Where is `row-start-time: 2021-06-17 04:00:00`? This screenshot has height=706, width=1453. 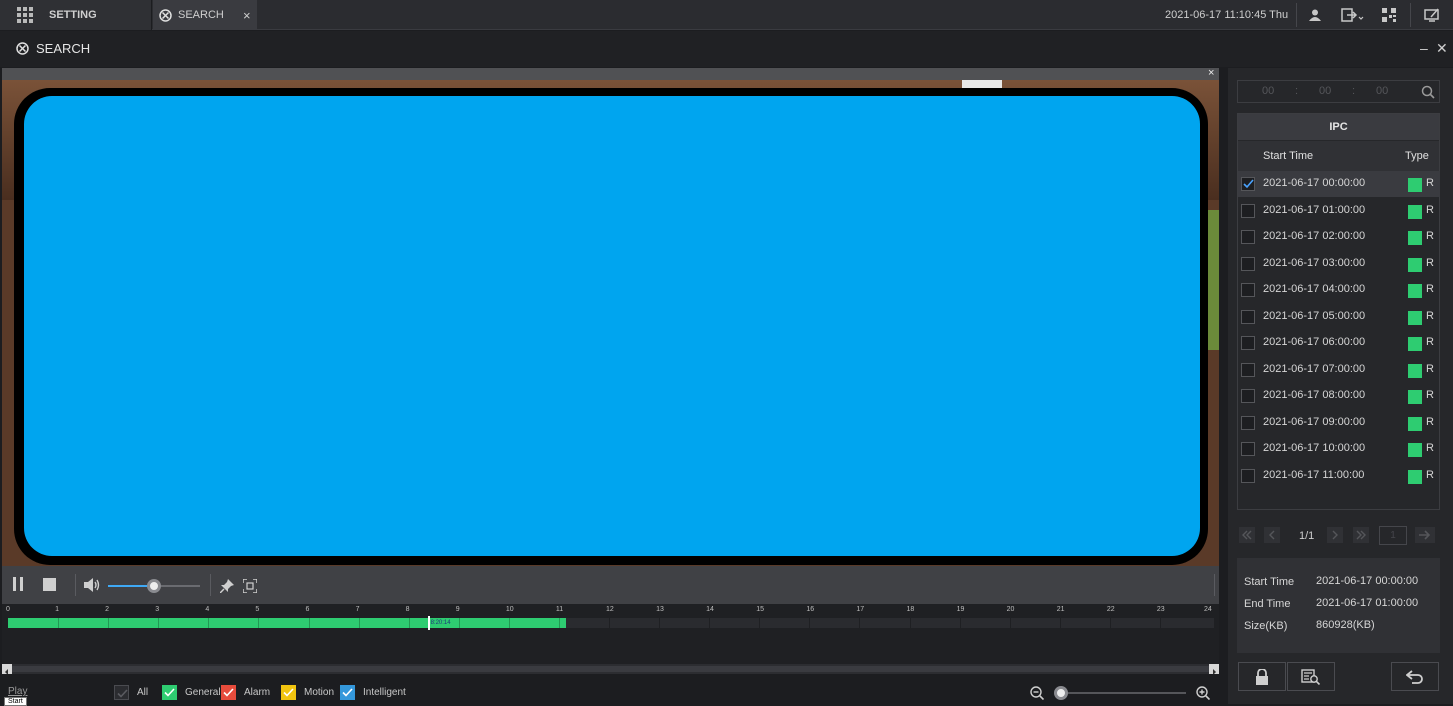 row-start-time: 2021-06-17 04:00:00 is located at coordinates (1314, 289).